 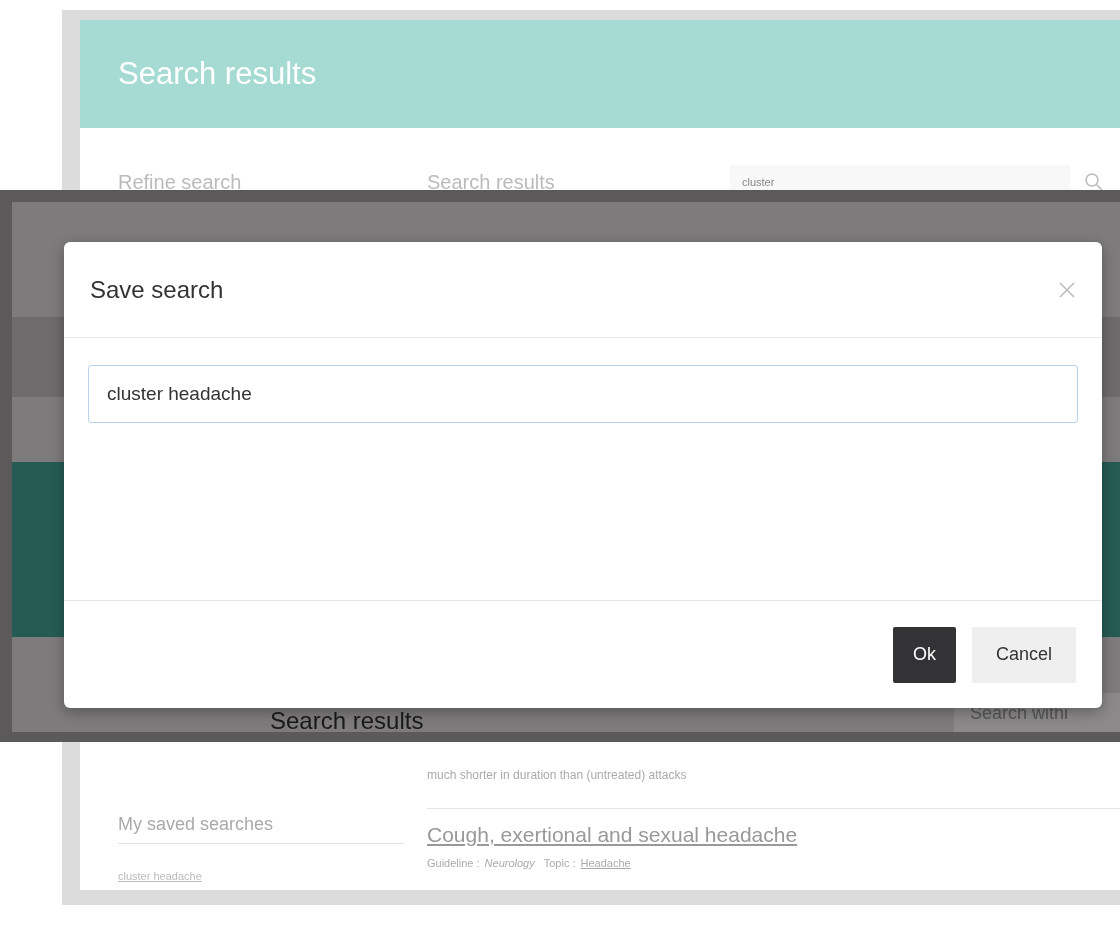 I want to click on result-type-value: Neurology, so click(x=509, y=863).